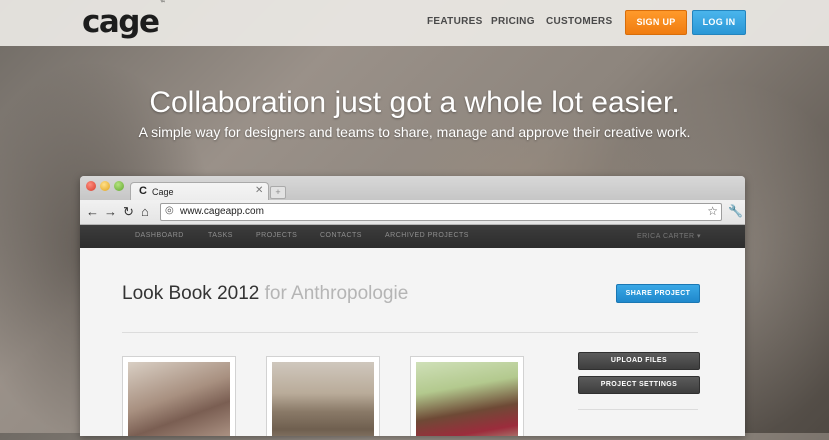  Describe the element at coordinates (110, 211) in the screenshot. I see `forward-arrow-icon: →` at that location.